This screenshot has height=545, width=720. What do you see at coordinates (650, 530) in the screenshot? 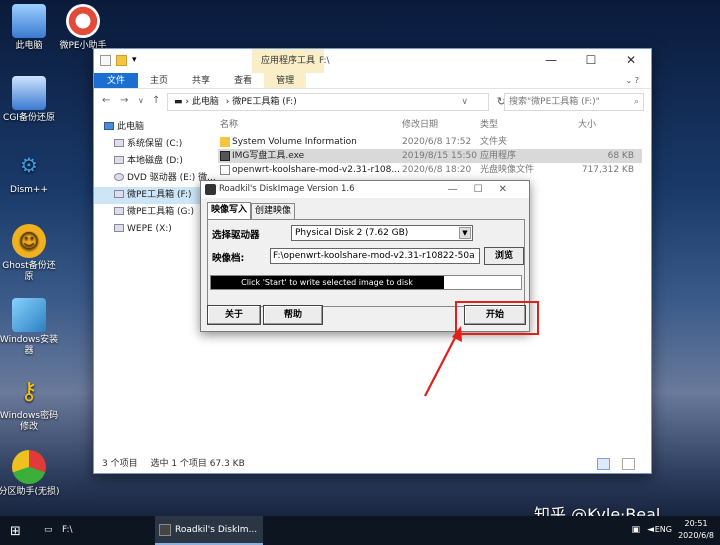
I see `speaker-icon: ◄` at bounding box center [650, 530].